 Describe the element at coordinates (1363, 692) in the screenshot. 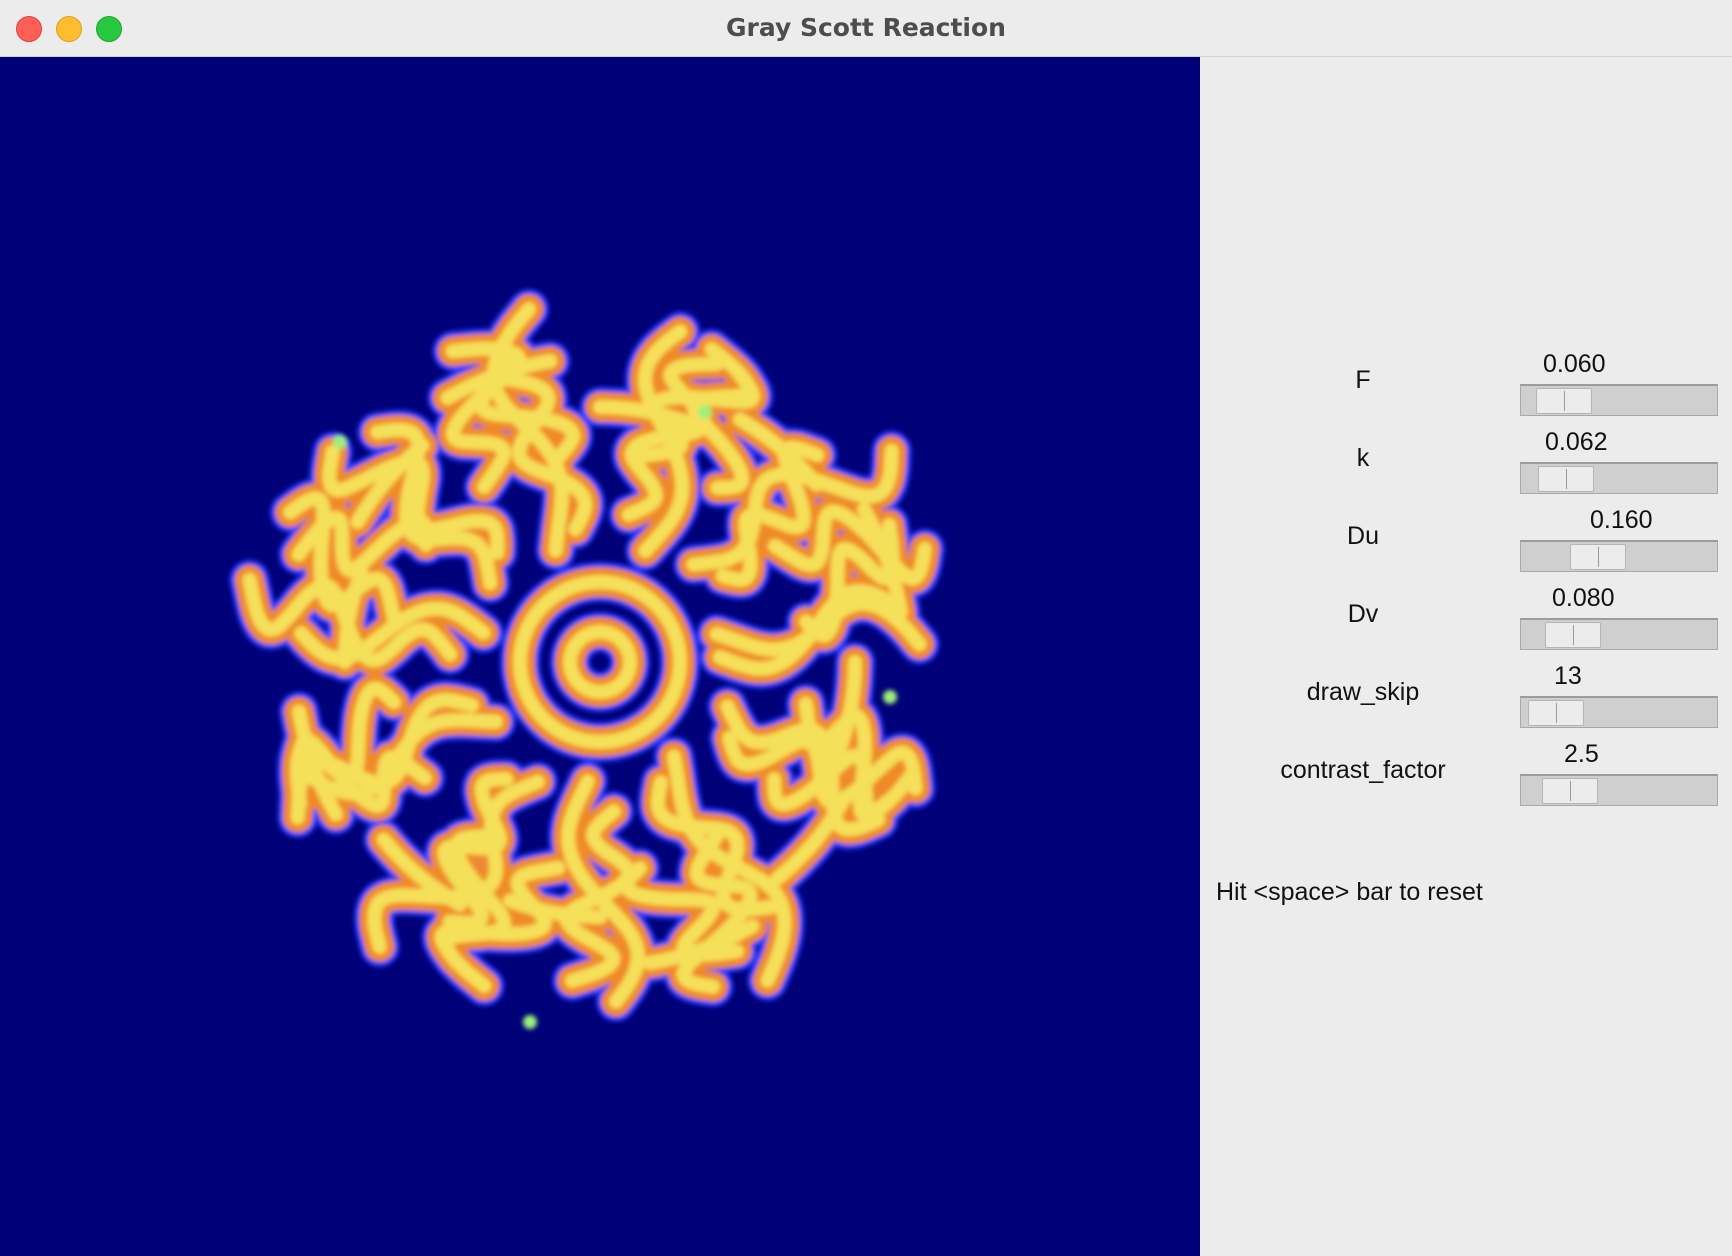

I see `param-label-draw-skip: draw_skip` at that location.